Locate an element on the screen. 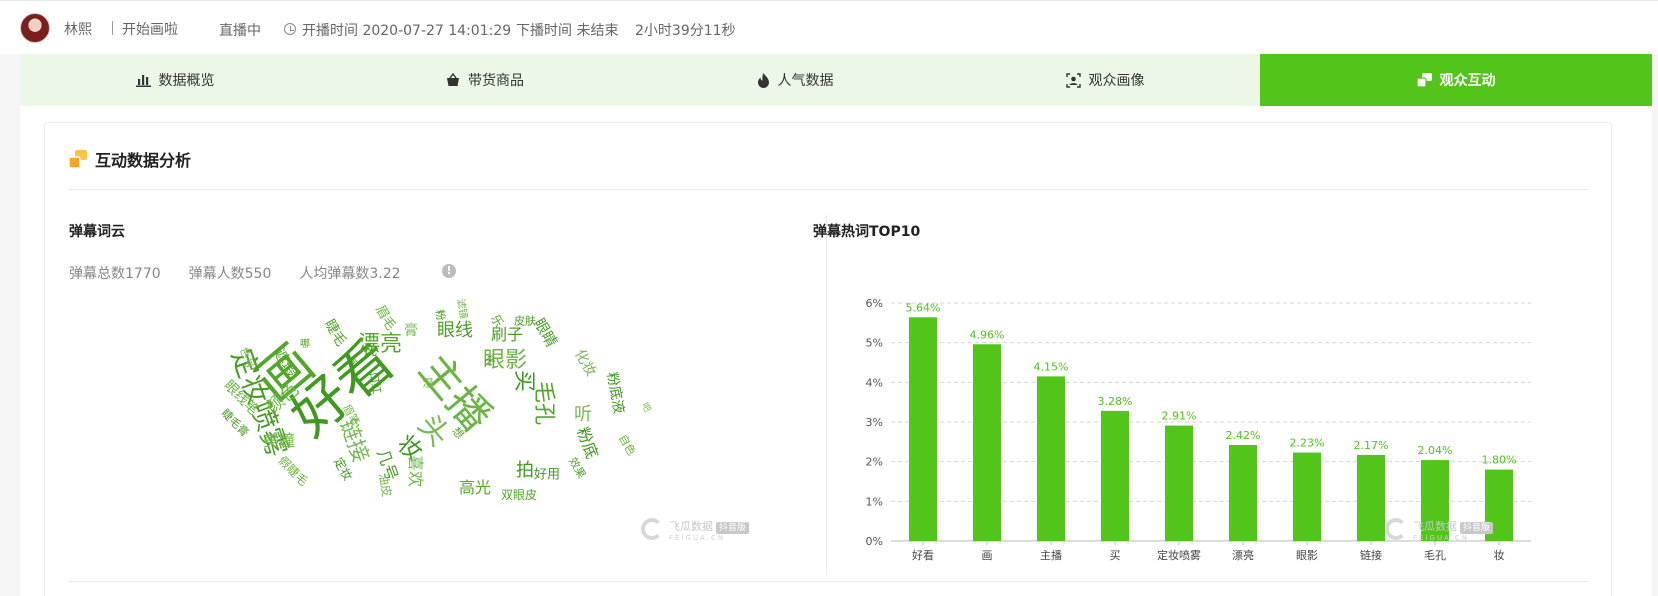 The width and height of the screenshot is (1658, 596). tab-audience-interaction: 观众互动 is located at coordinates (1456, 80).